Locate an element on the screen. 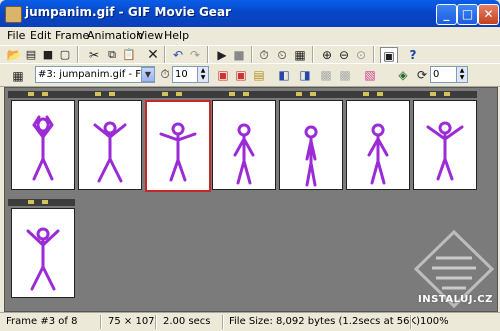  loop-stepper: ▲ ▼ is located at coordinates (462, 74).